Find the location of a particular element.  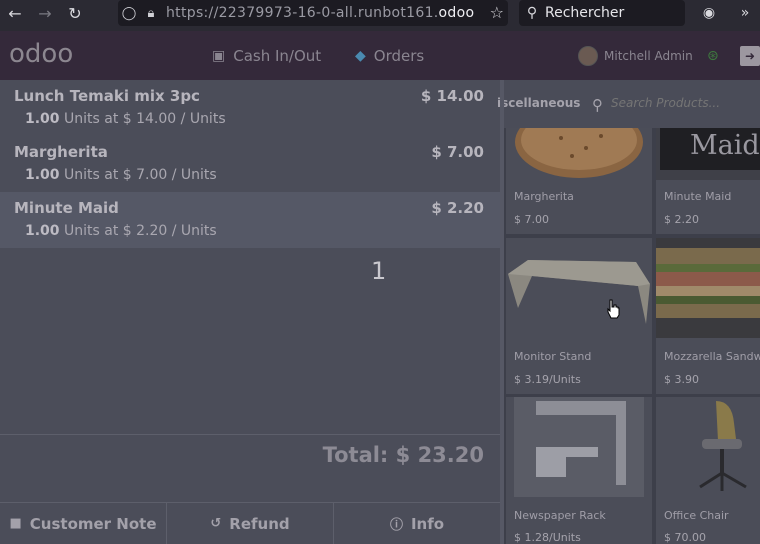

product-card: Mozzarella Sandwich $ 3.90 is located at coordinates (708, 316).